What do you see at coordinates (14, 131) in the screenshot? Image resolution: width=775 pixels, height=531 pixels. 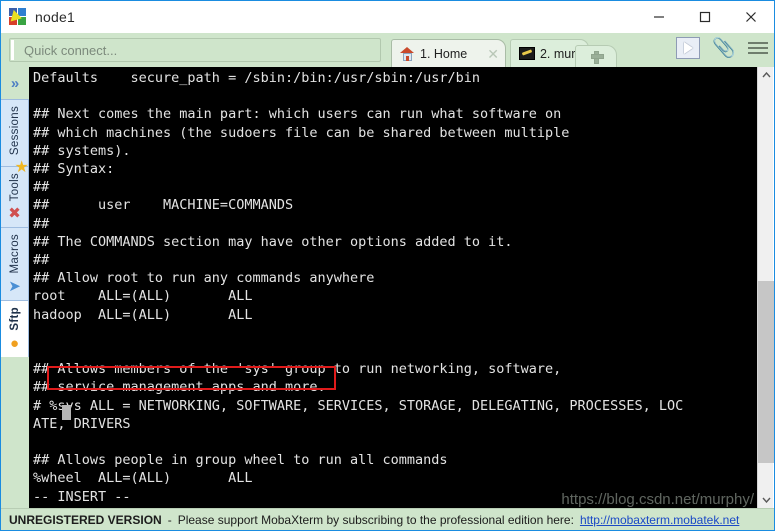 I see `sidebar-item-sessions-label: Sessions` at bounding box center [14, 131].